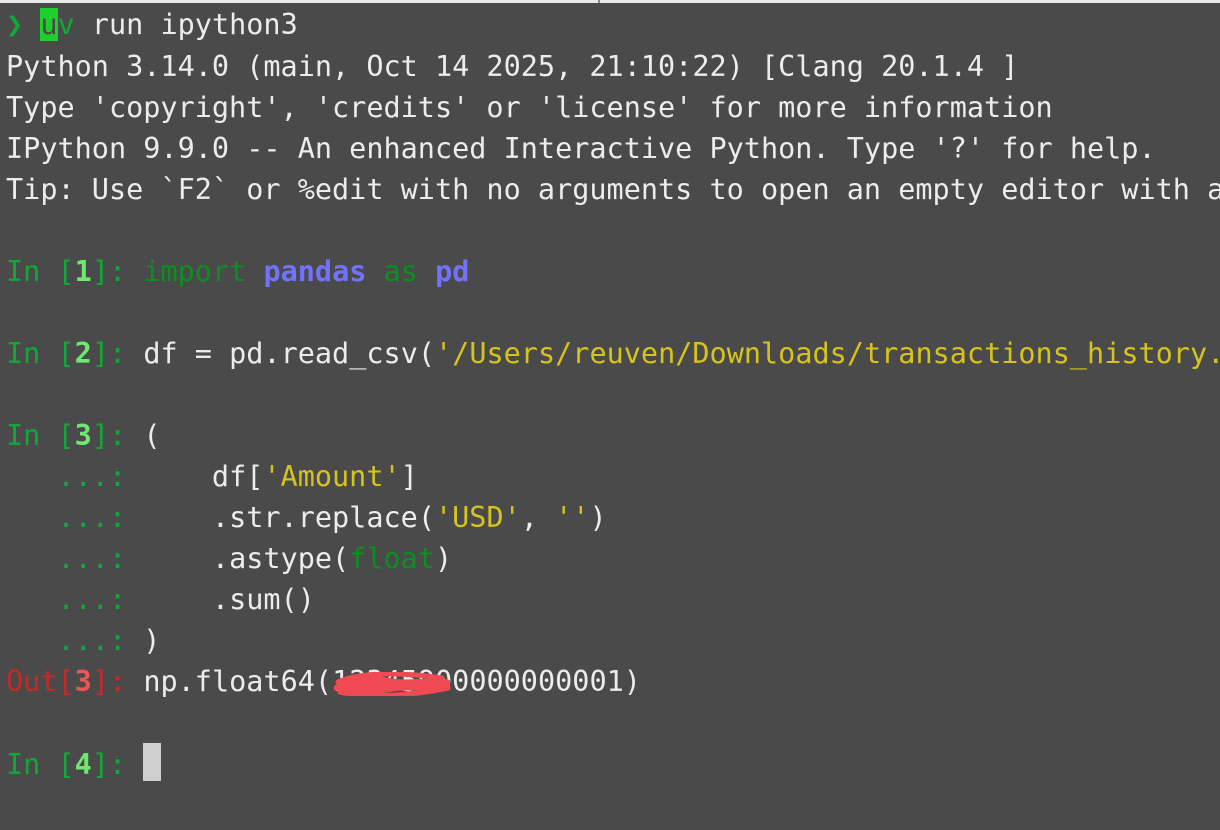 The image size is (1220, 830). I want to click on module-name: pandas, so click(315, 271).